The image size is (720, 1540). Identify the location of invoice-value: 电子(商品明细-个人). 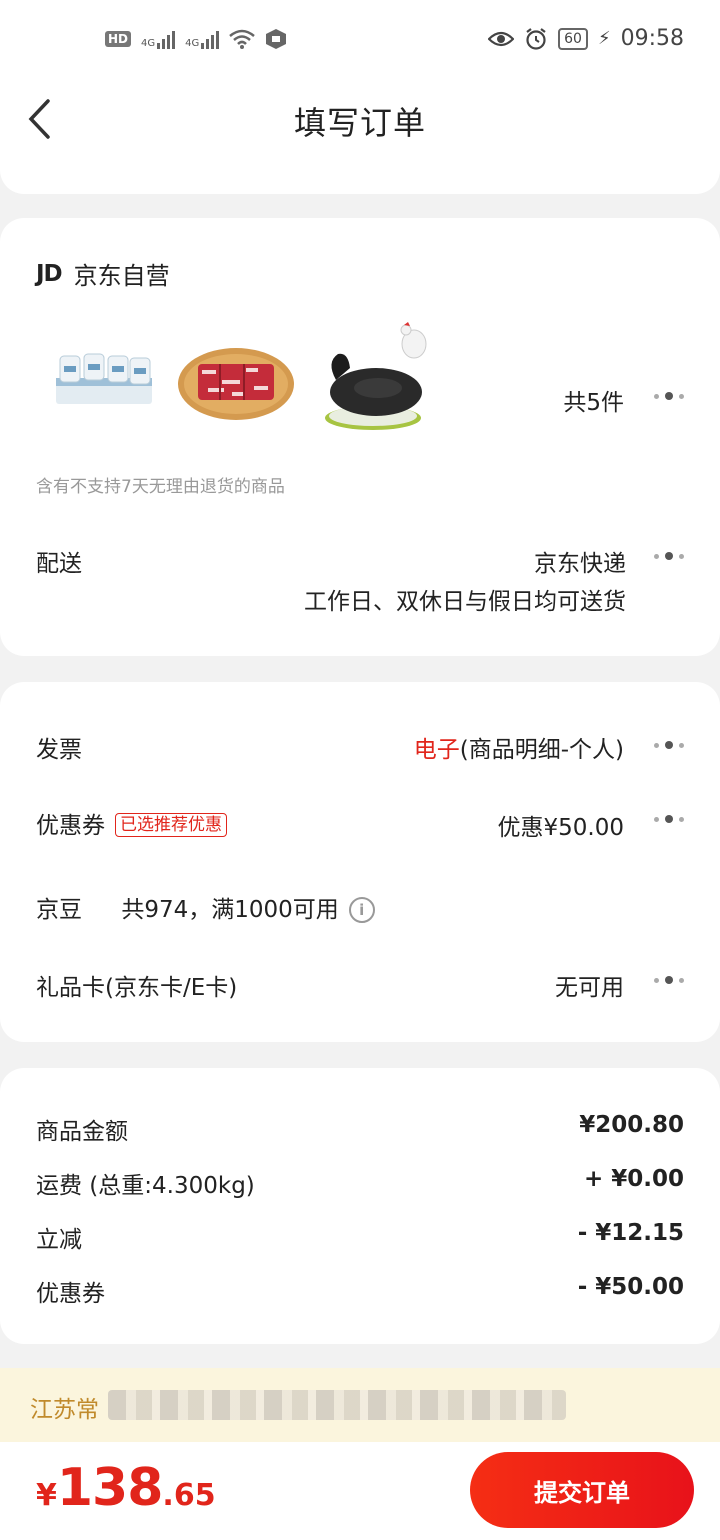
(519, 747).